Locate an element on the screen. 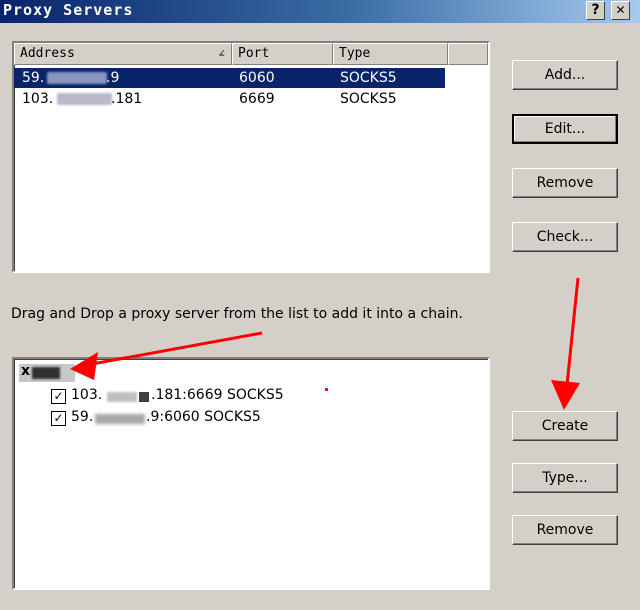  chain-root-prefix: x is located at coordinates (26, 371).